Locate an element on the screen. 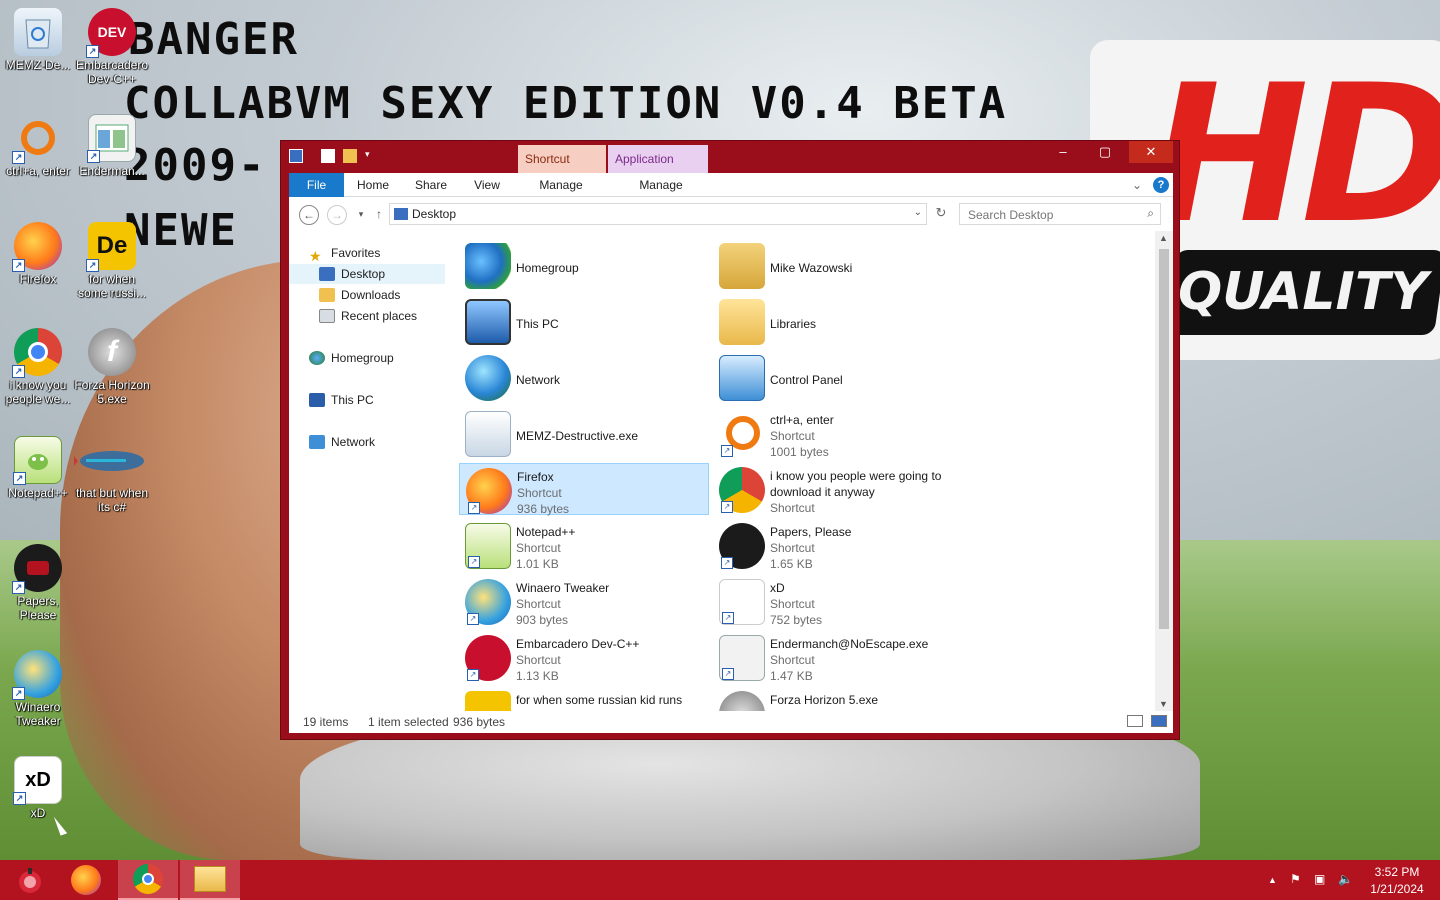 The width and height of the screenshot is (1440, 900). list-item: ↗ ctrl+a, enter Shortcut 1001 bytes is located at coordinates (838, 433).